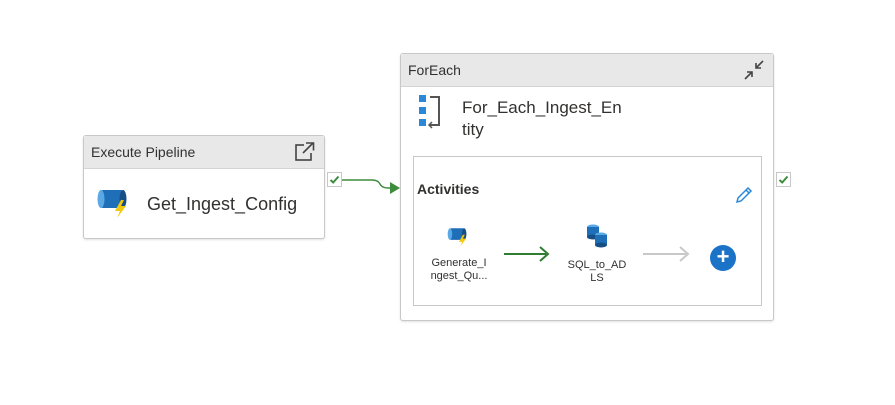 This screenshot has width=895, height=405. I want to click on foreach-title-row: For_Each_Ingest_Entity, so click(587, 117).